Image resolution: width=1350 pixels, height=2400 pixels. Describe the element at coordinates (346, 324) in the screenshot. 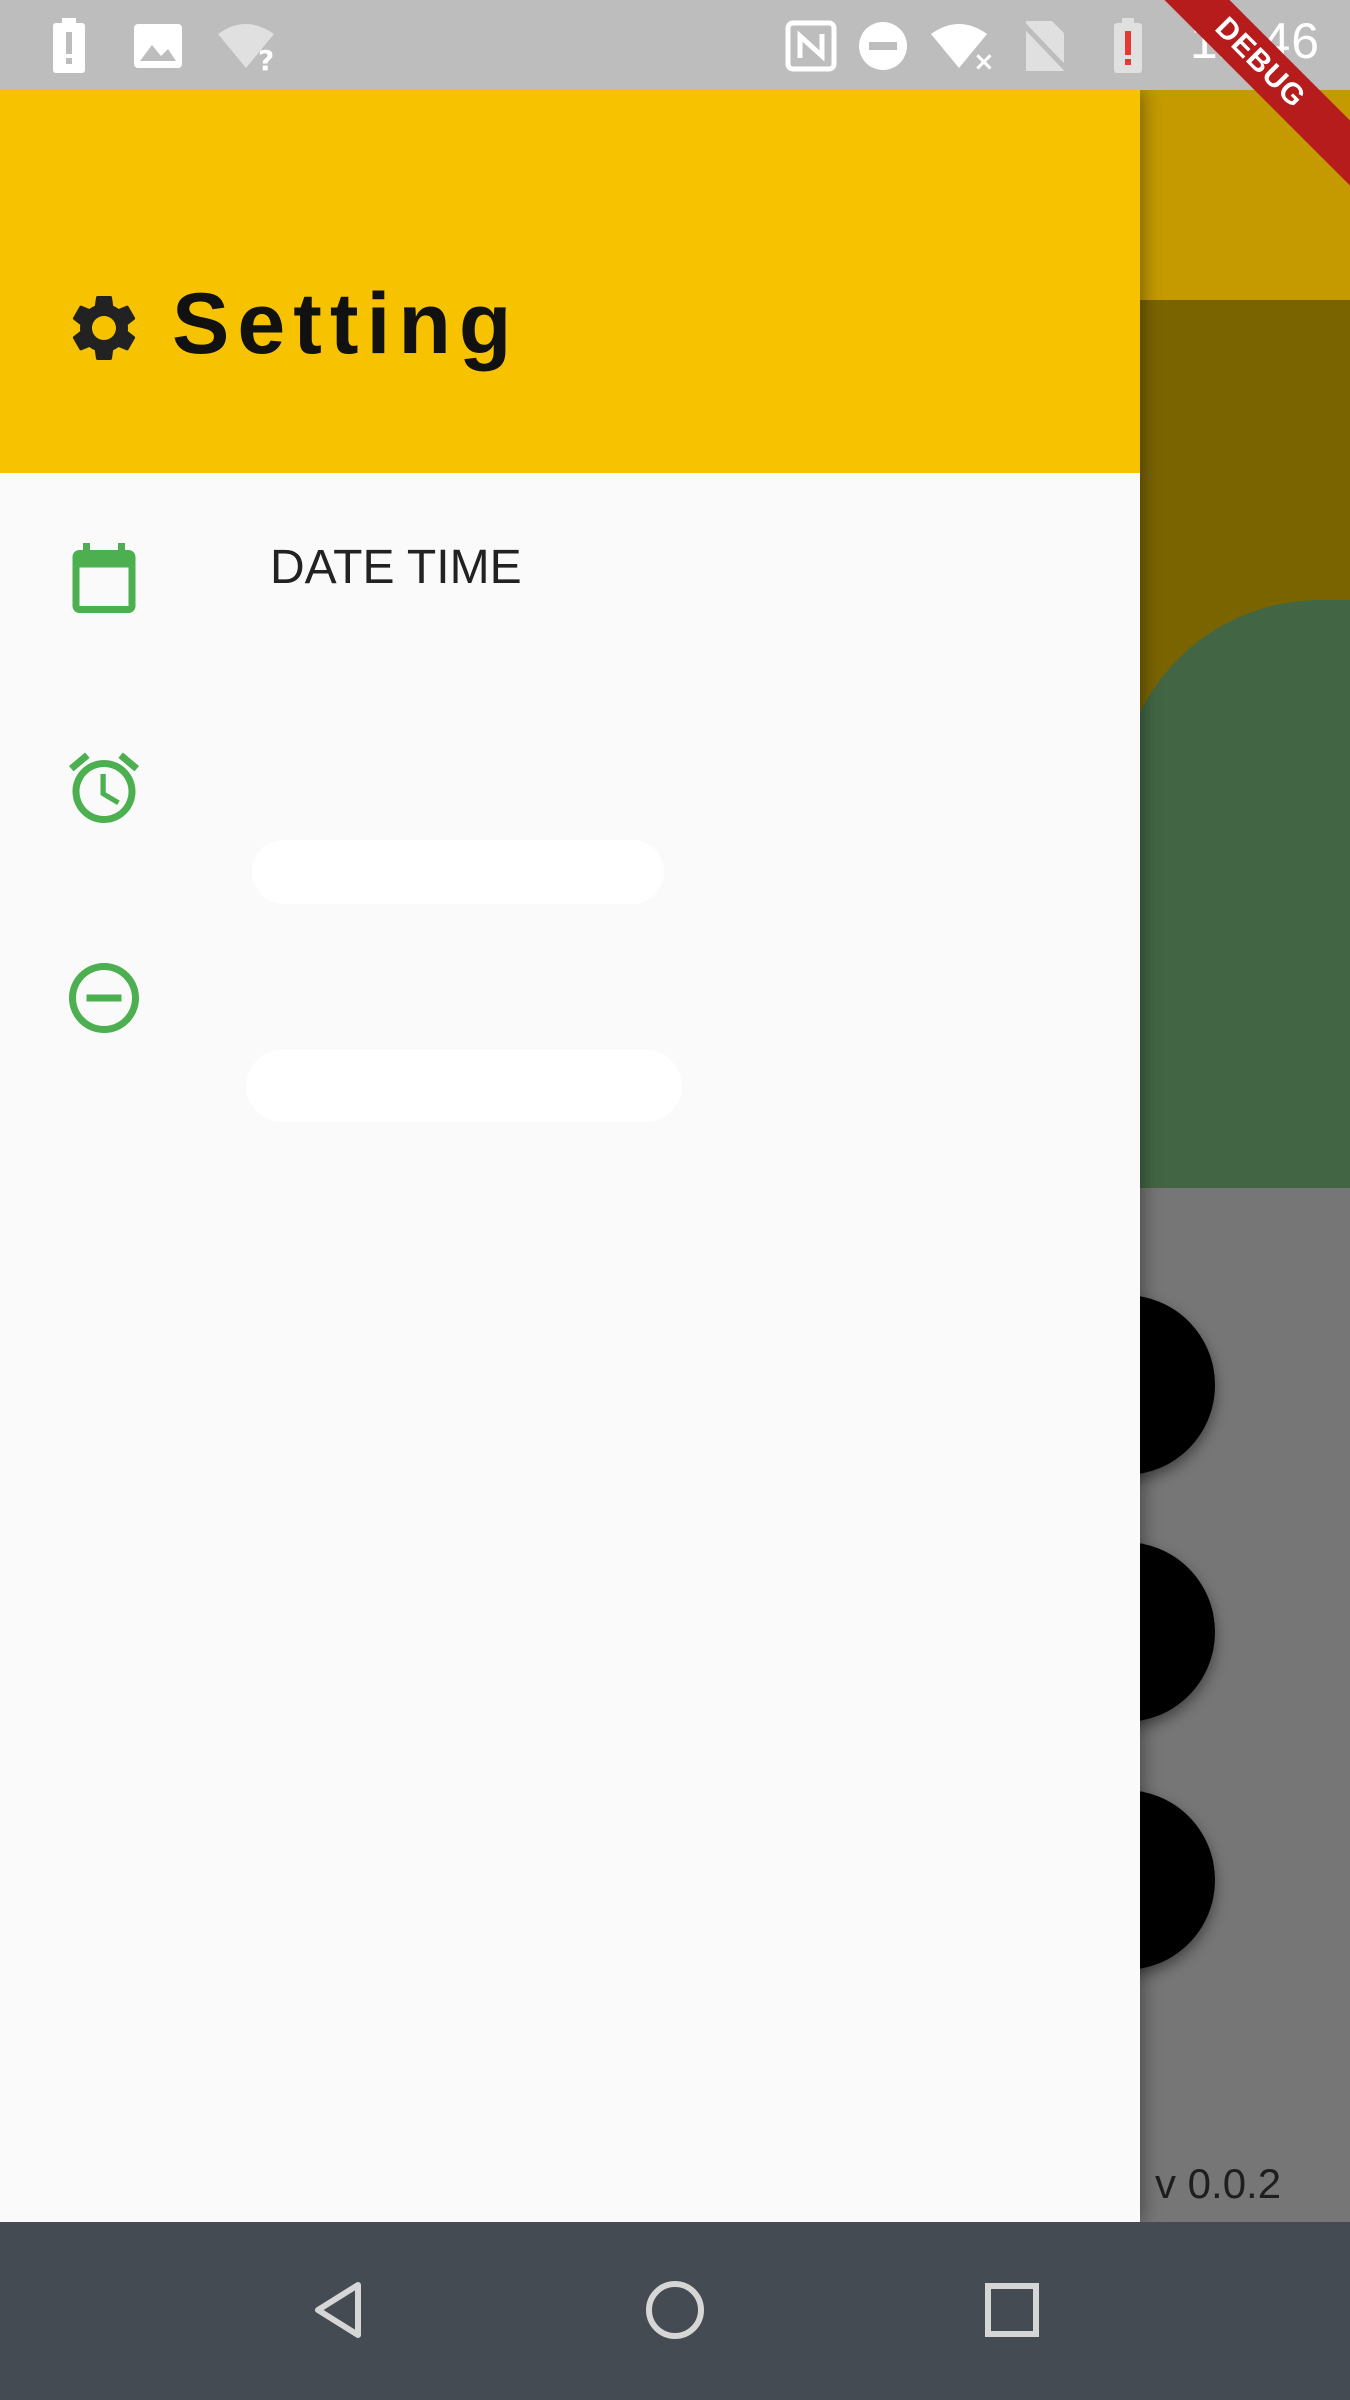

I see `drawer-title: Setting` at that location.